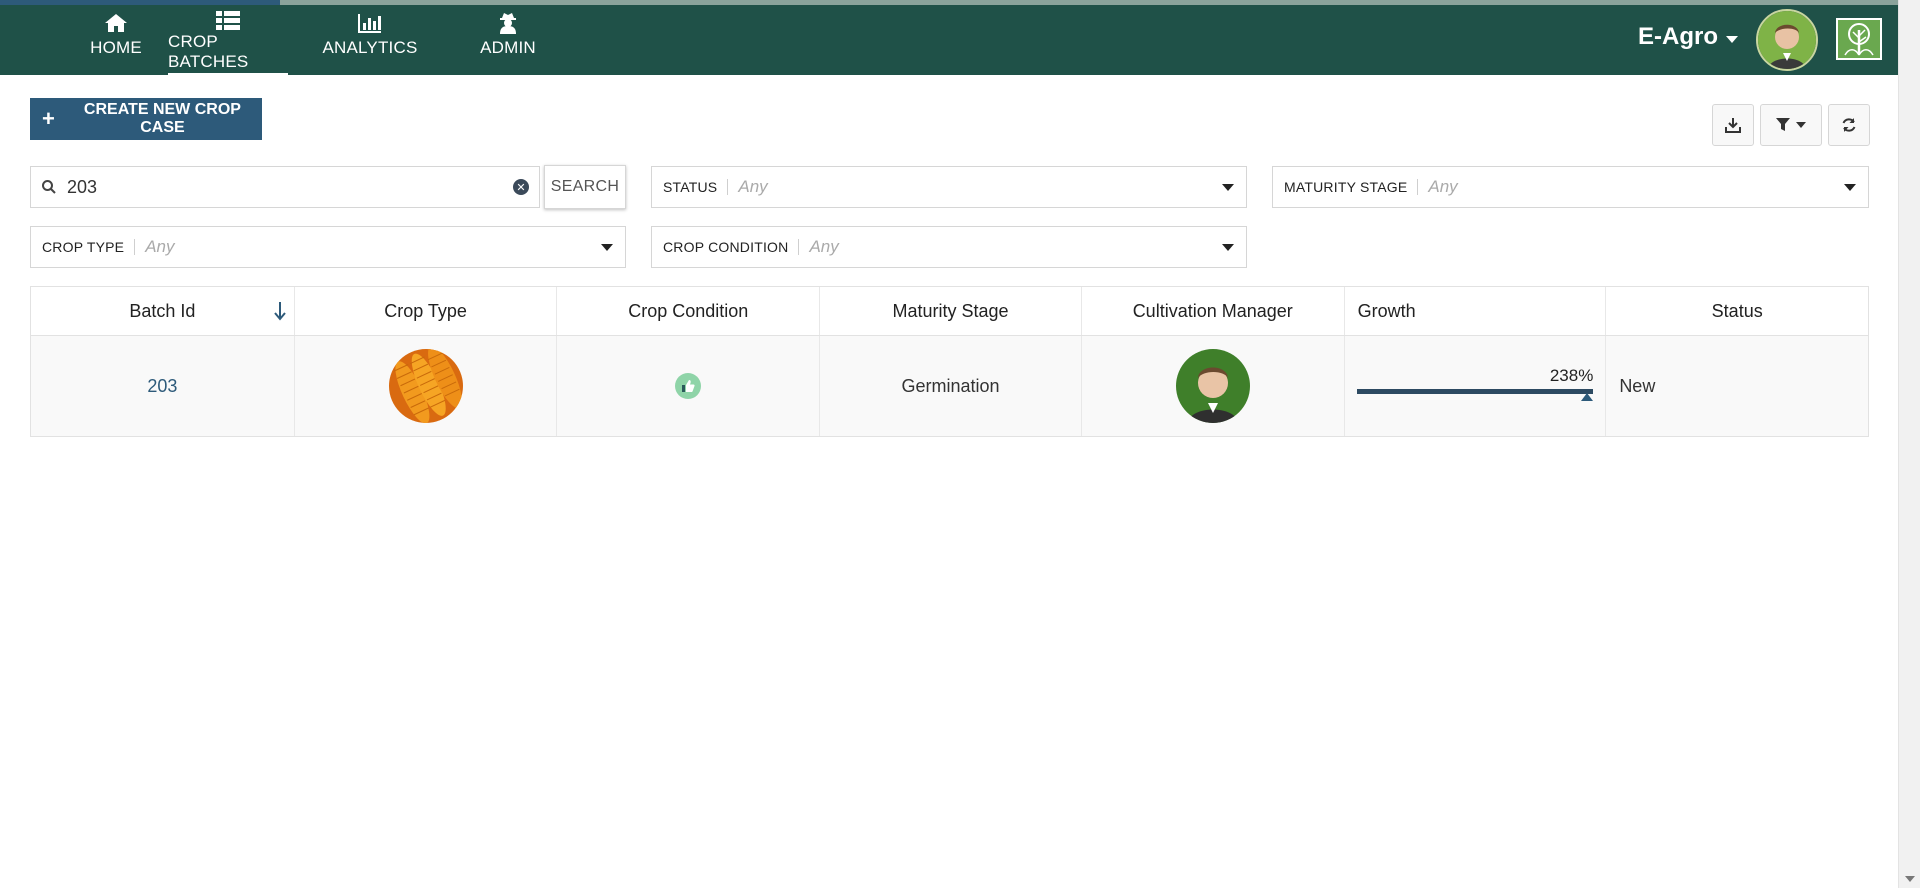  I want to click on crop-type-filter-value: Any, so click(160, 246).